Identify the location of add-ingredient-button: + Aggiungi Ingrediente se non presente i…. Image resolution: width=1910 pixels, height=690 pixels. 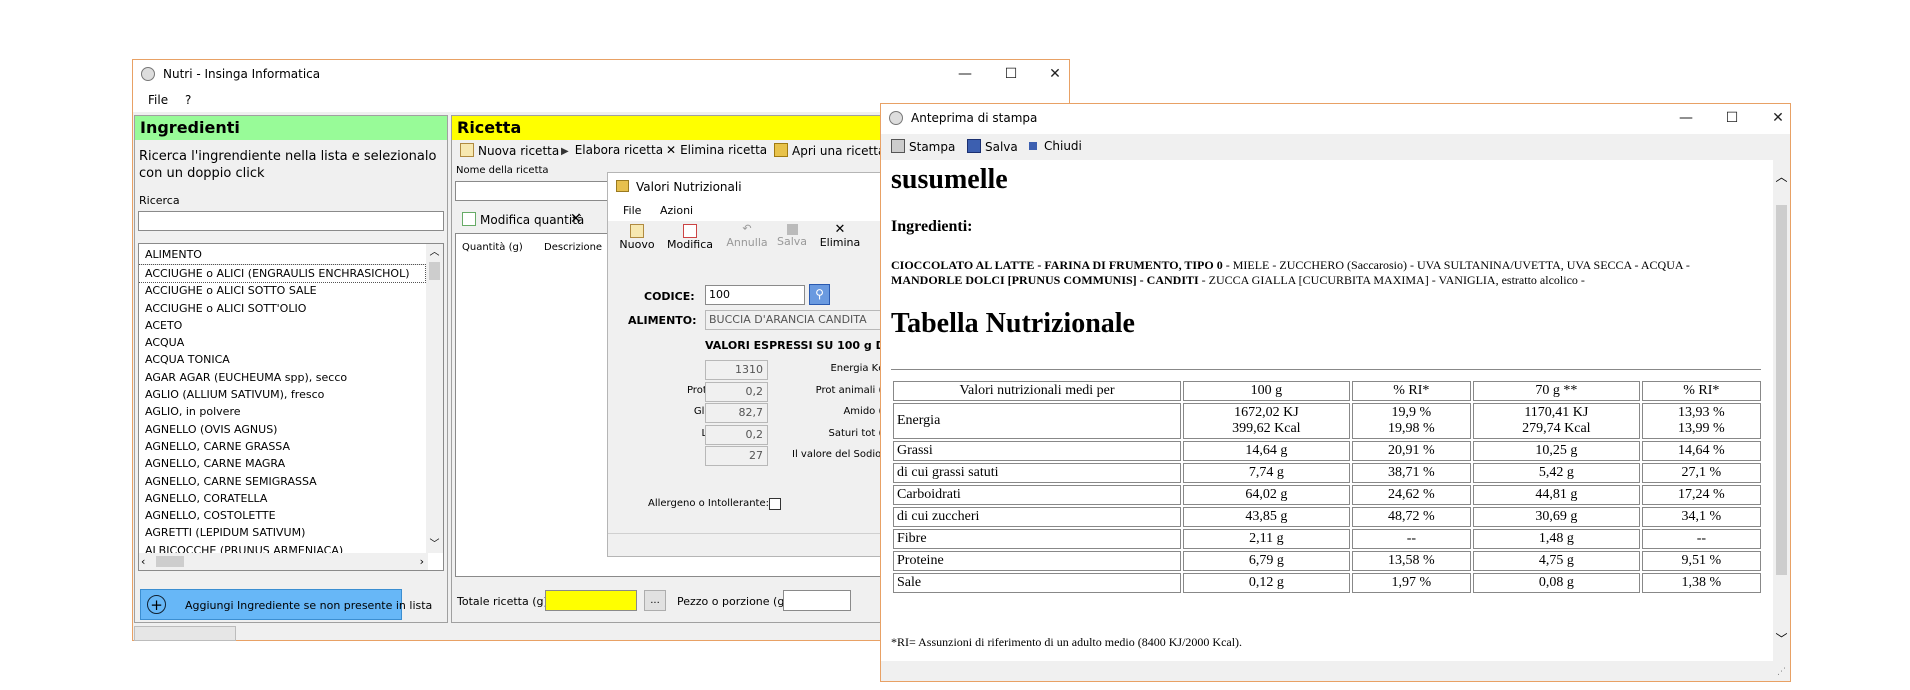
(286, 604).